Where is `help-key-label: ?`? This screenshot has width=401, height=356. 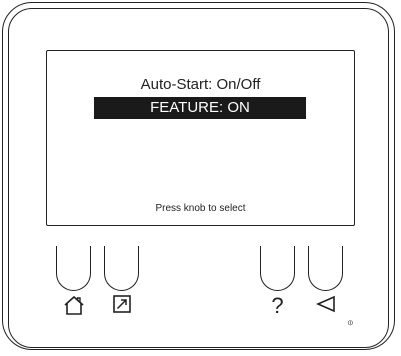 help-key-label: ? is located at coordinates (277, 309).